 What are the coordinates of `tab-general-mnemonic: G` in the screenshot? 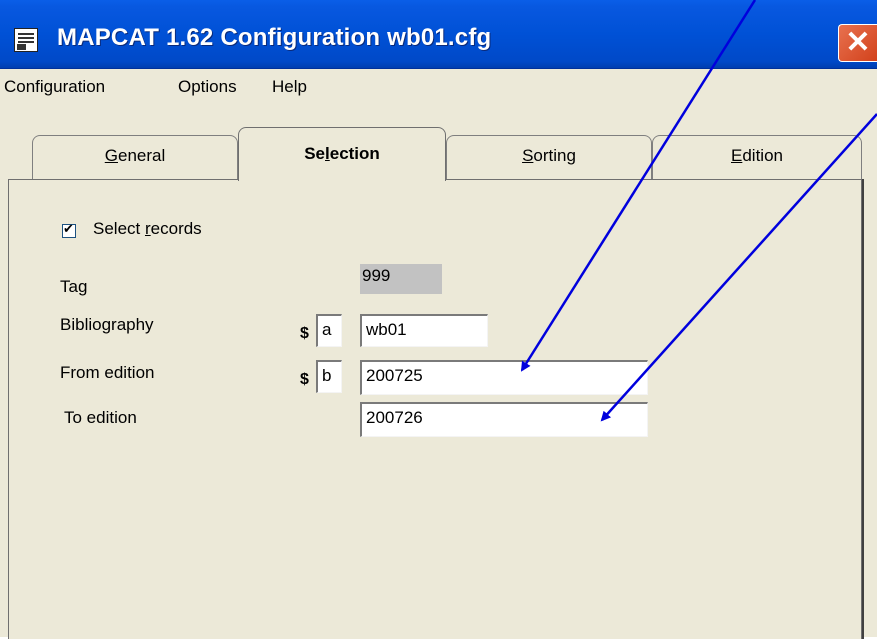 It's located at (111, 155).